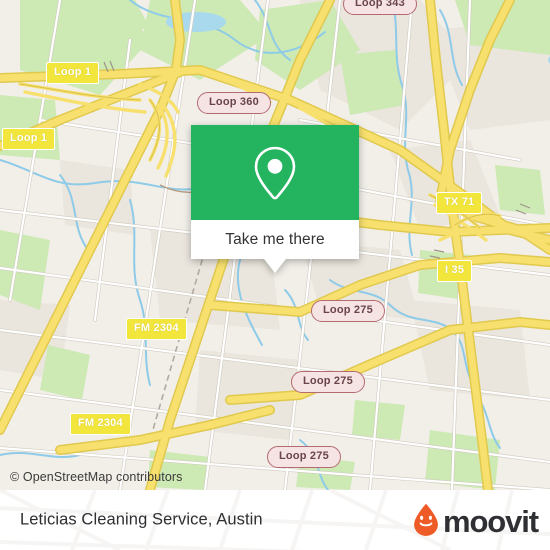 The width and height of the screenshot is (550, 550). What do you see at coordinates (96, 477) in the screenshot?
I see `openstreetmap-attribution: © OpenStreetMap contributors` at bounding box center [96, 477].